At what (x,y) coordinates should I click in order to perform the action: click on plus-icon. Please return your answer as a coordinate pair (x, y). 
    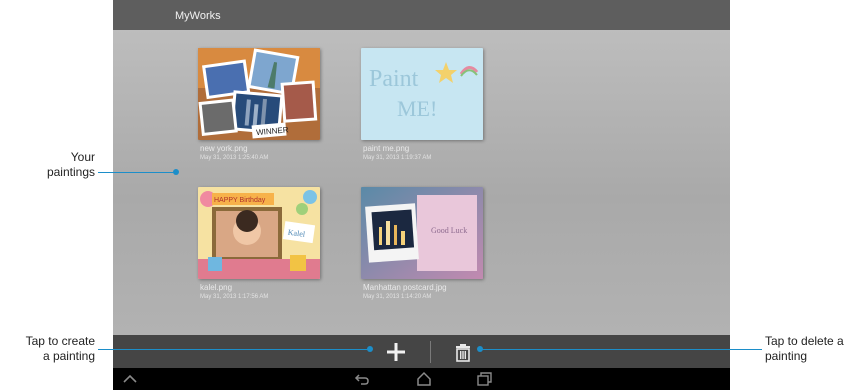
    Looking at the image, I should click on (396, 352).